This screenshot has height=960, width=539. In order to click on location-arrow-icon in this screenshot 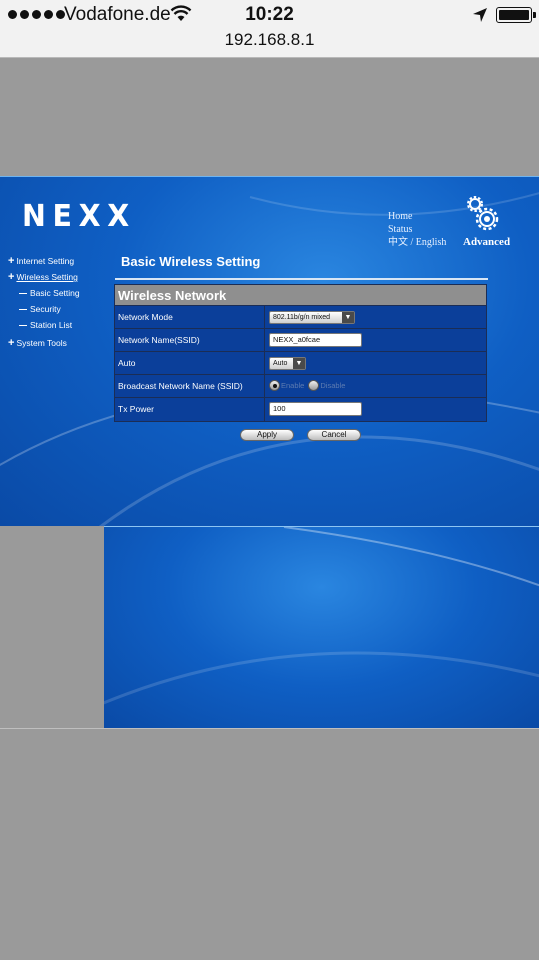, I will do `click(480, 15)`.